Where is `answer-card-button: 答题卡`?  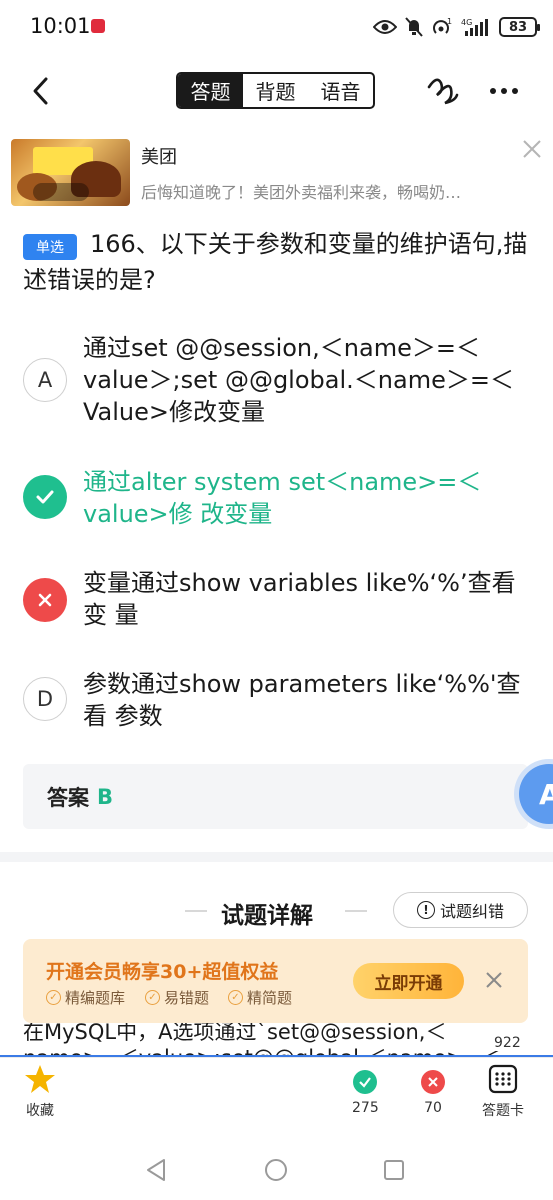 answer-card-button: 答题卡 is located at coordinates (503, 1092).